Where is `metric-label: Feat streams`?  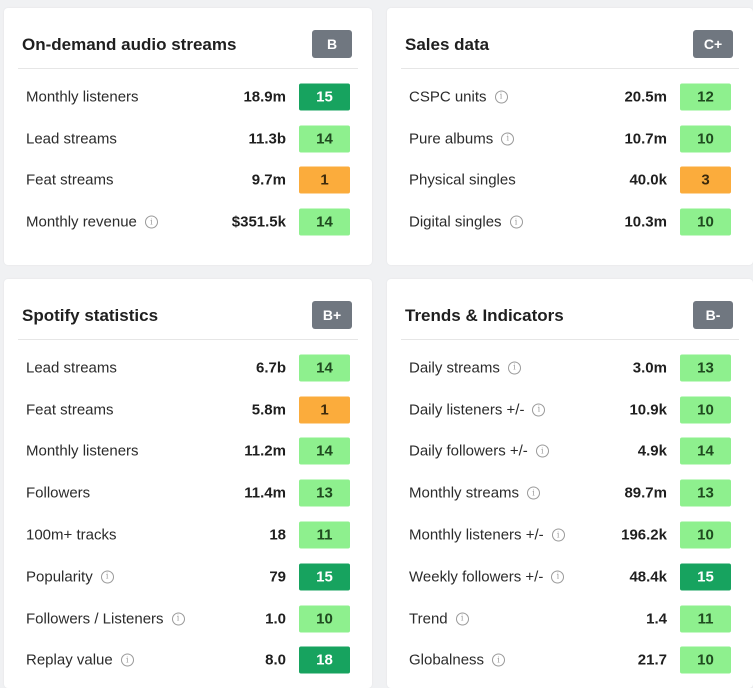 metric-label: Feat streams is located at coordinates (70, 409).